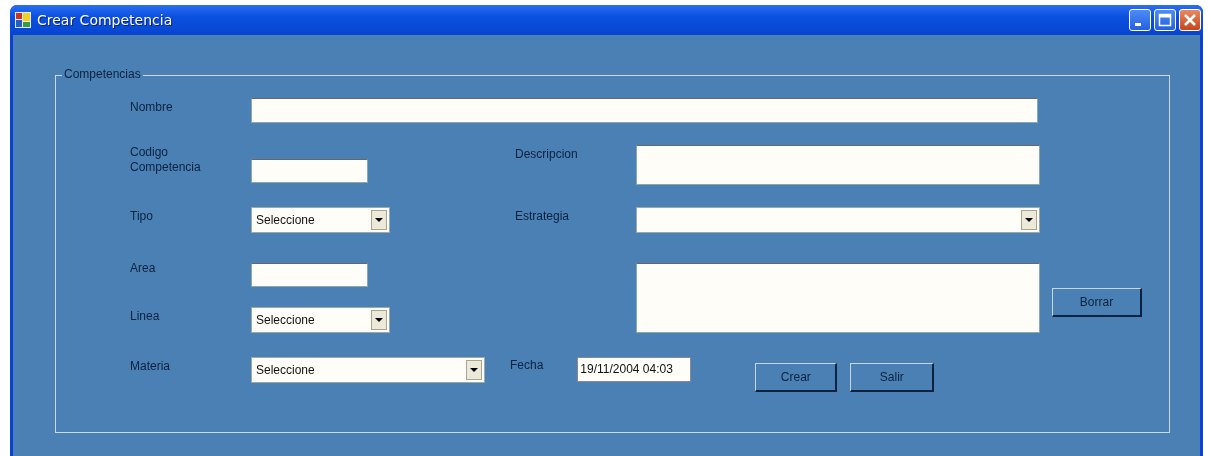  Describe the element at coordinates (102, 74) in the screenshot. I see `group-title: Competencias` at that location.